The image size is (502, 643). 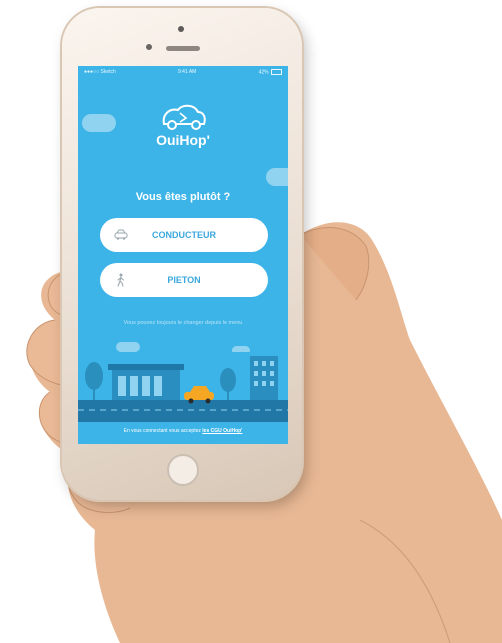 I want to click on terms-prefix: En vous connectant vous acceptez, so click(x=162, y=431).